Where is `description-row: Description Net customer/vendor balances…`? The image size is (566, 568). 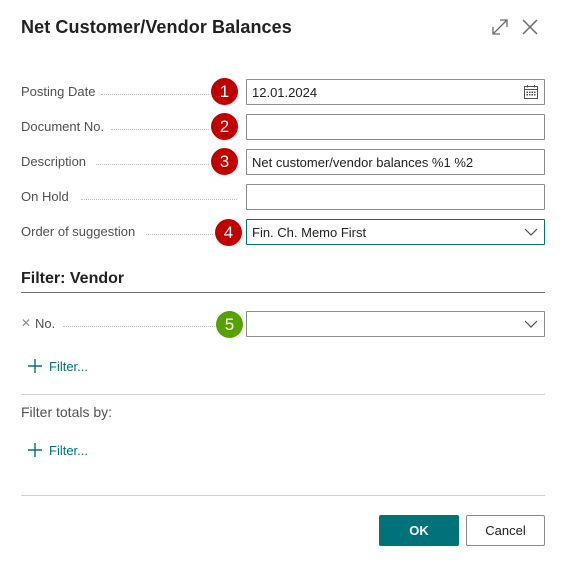
description-row: Description Net customer/vendor balances… is located at coordinates (283, 162).